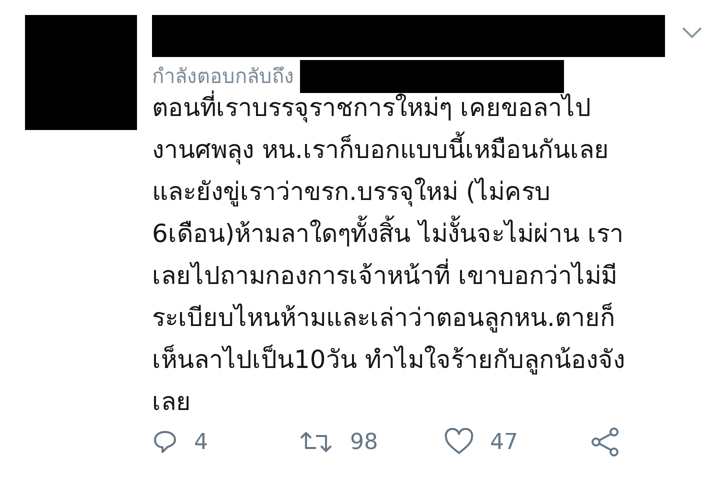 The image size is (728, 485). What do you see at coordinates (364, 442) in the screenshot?
I see `action-count: 98` at bounding box center [364, 442].